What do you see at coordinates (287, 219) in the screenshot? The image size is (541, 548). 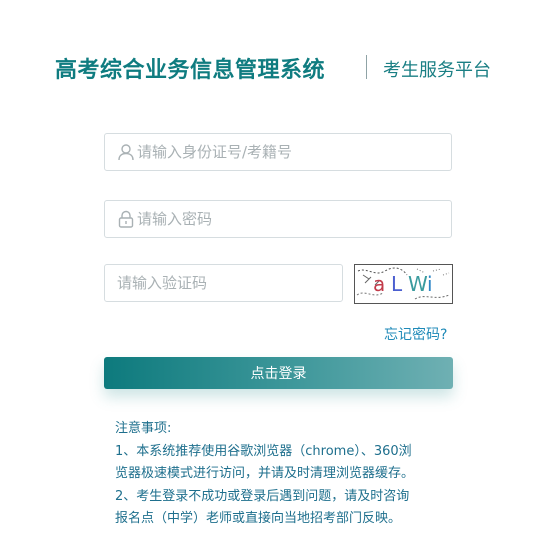 I see `password-input` at bounding box center [287, 219].